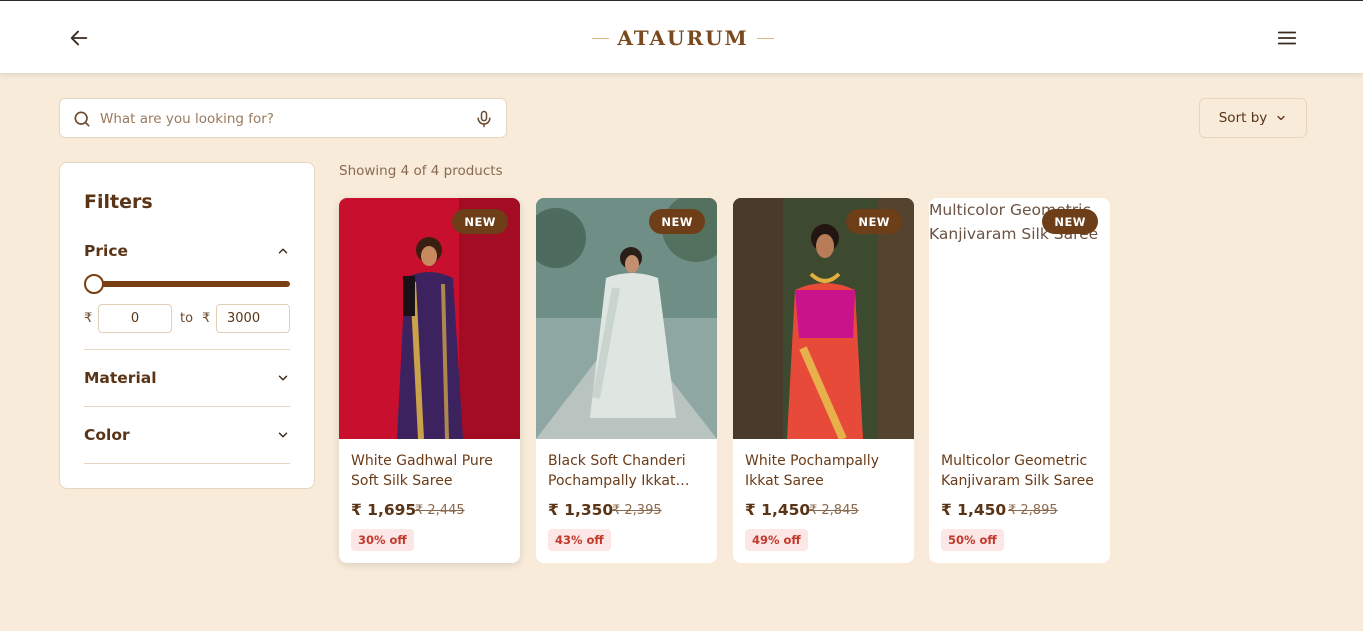 Image resolution: width=1363 pixels, height=631 pixels. What do you see at coordinates (82, 119) in the screenshot?
I see `search-icon` at bounding box center [82, 119].